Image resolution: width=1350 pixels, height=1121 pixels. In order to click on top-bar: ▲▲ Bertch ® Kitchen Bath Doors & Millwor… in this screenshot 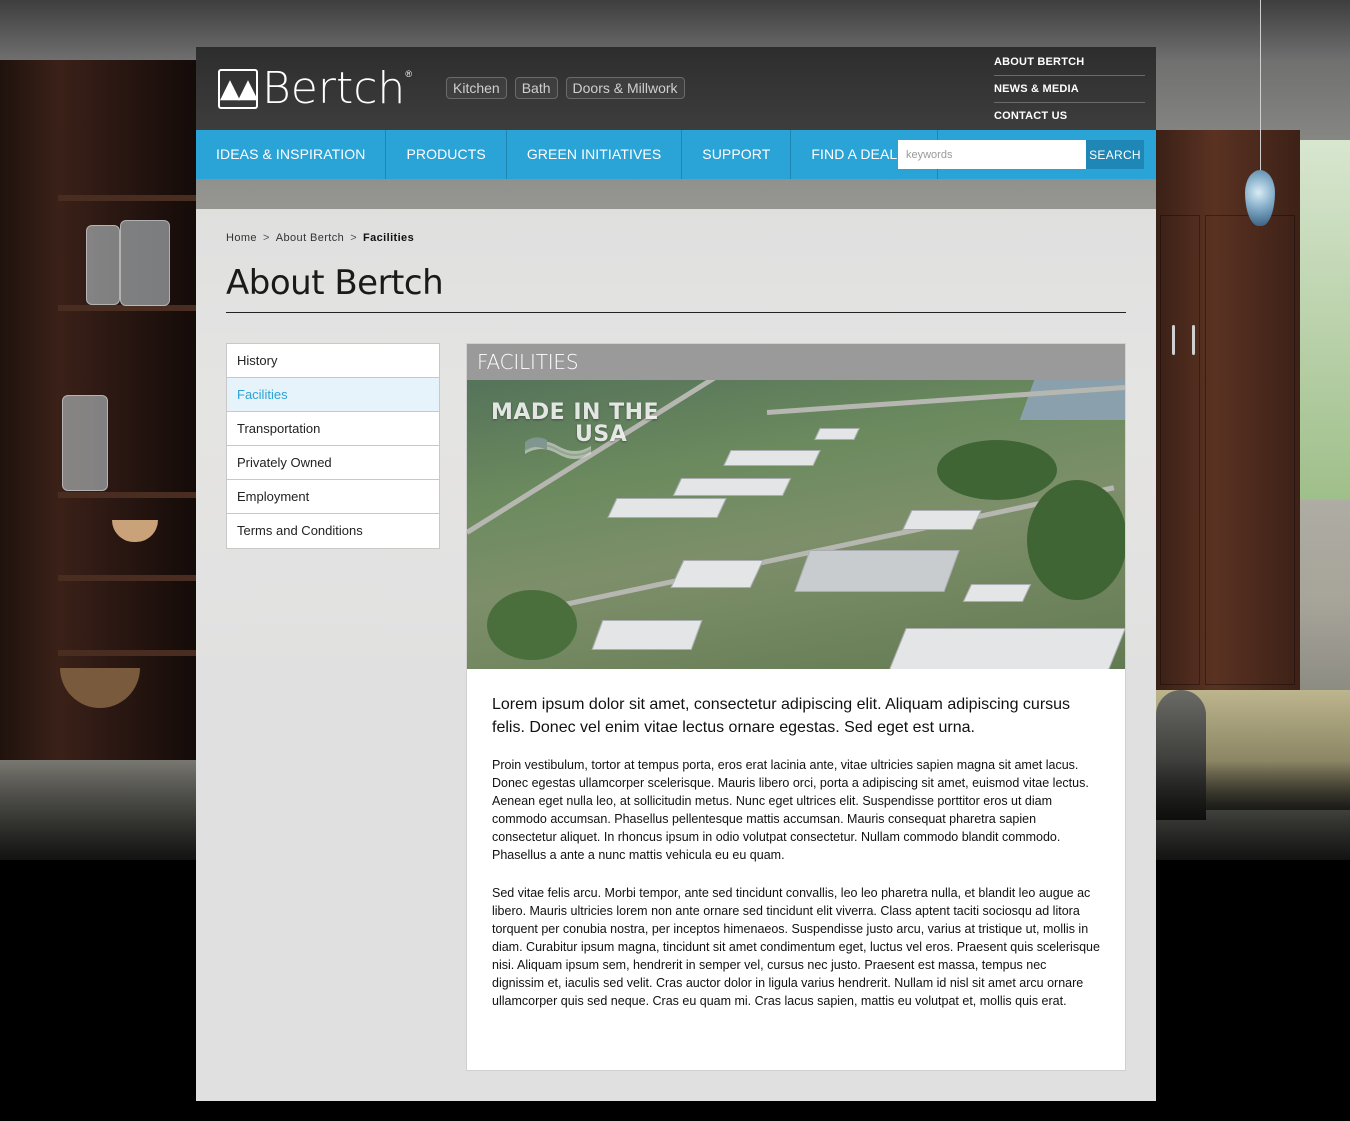, I will do `click(676, 88)`.